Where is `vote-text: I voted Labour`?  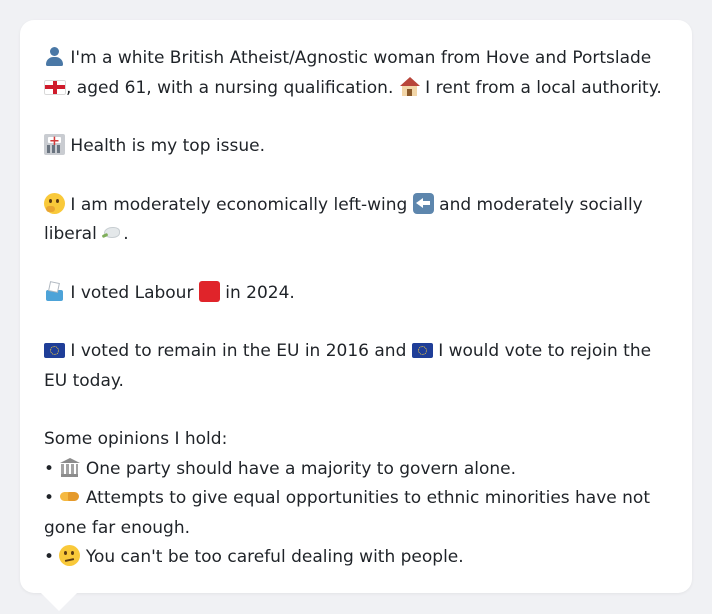 vote-text: I voted Labour is located at coordinates (132, 292).